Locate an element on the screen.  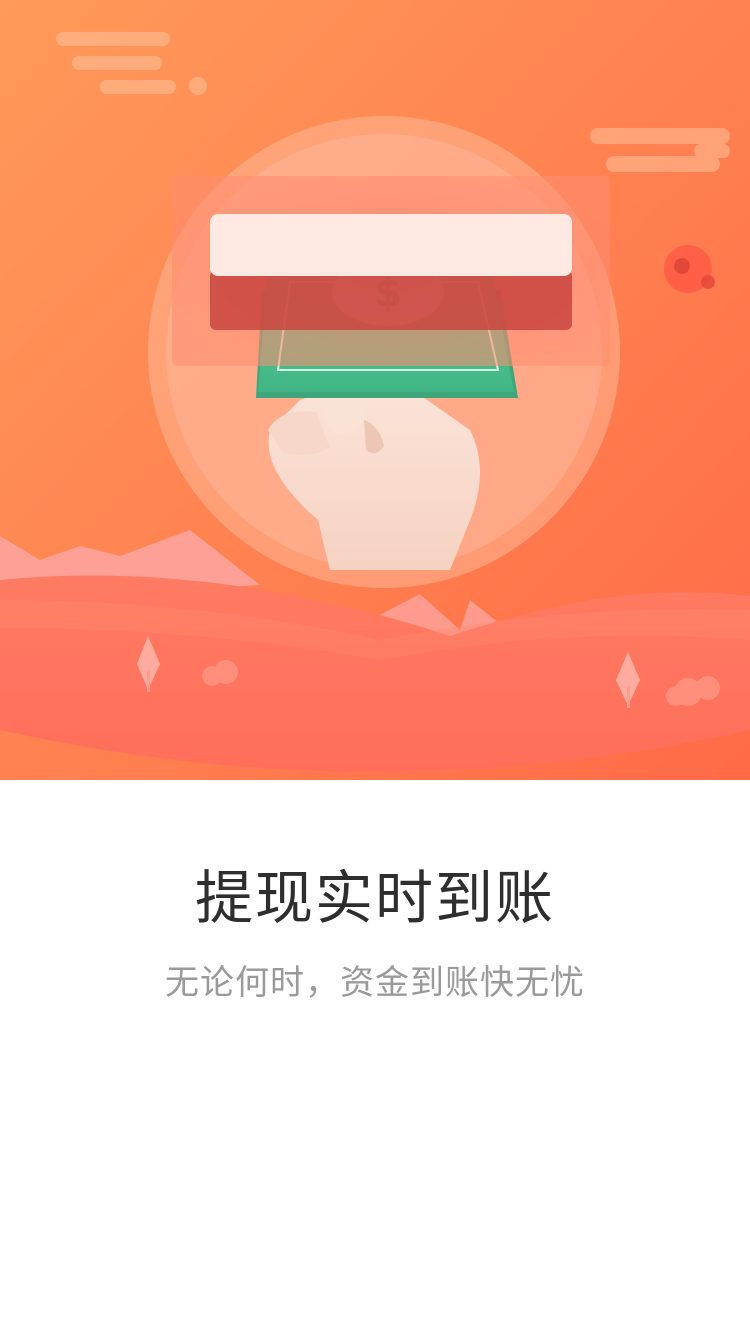
card-slot-panel is located at coordinates (391, 271).